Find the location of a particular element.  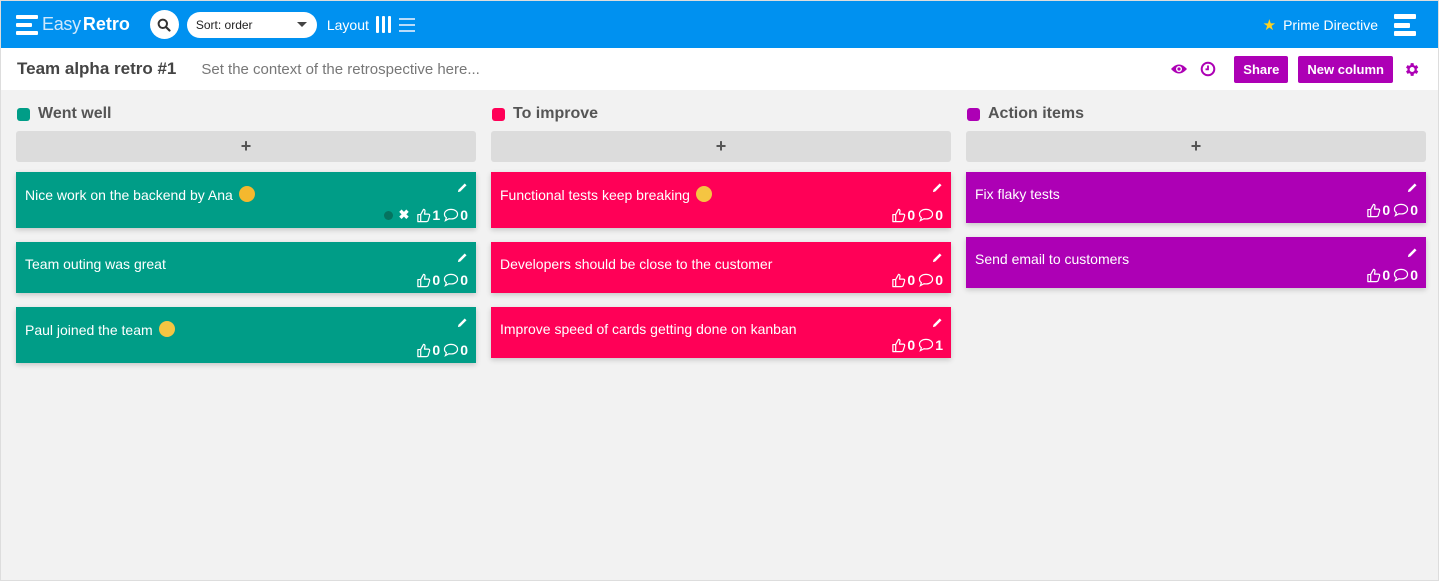

card-text: Fix flaky tests is located at coordinates (1196, 187).